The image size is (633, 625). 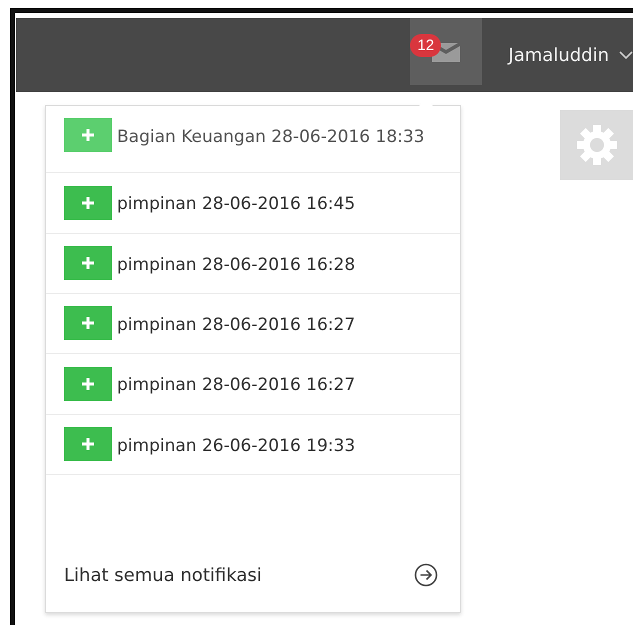 I want to click on notification-item: pimpinan 28-06-2016 16:28, so click(x=253, y=264).